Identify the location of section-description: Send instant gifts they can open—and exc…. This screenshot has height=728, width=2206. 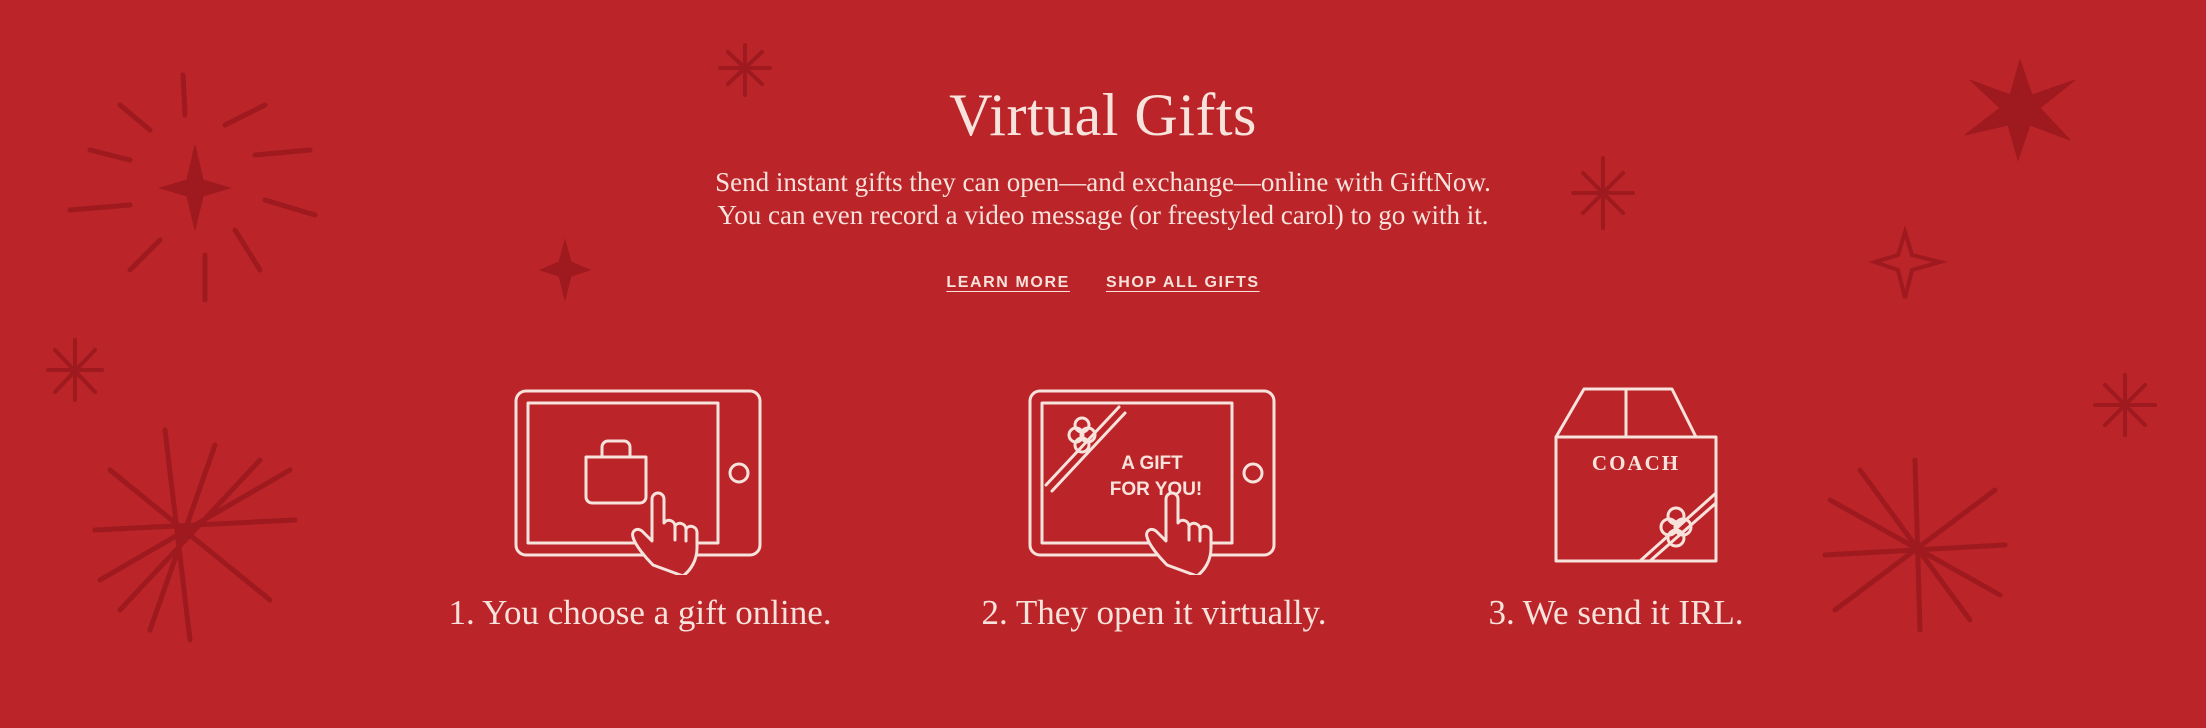
(1103, 199).